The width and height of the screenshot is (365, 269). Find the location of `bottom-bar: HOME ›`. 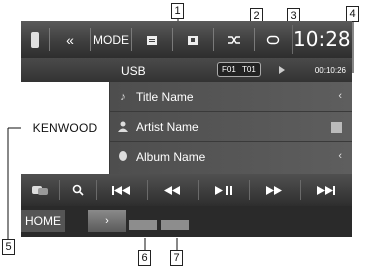

bottom-bar: HOME › is located at coordinates (186, 221).